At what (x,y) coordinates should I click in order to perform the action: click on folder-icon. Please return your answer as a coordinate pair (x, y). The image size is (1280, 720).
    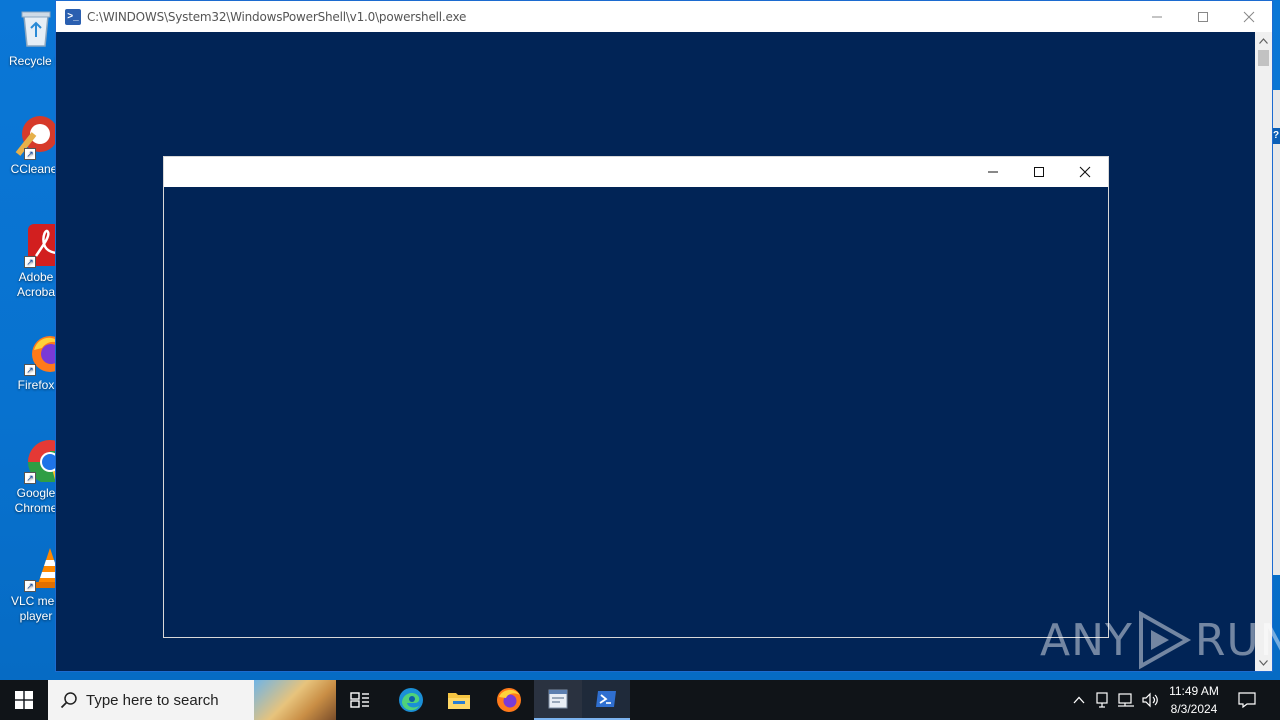
    Looking at the image, I should click on (459, 701).